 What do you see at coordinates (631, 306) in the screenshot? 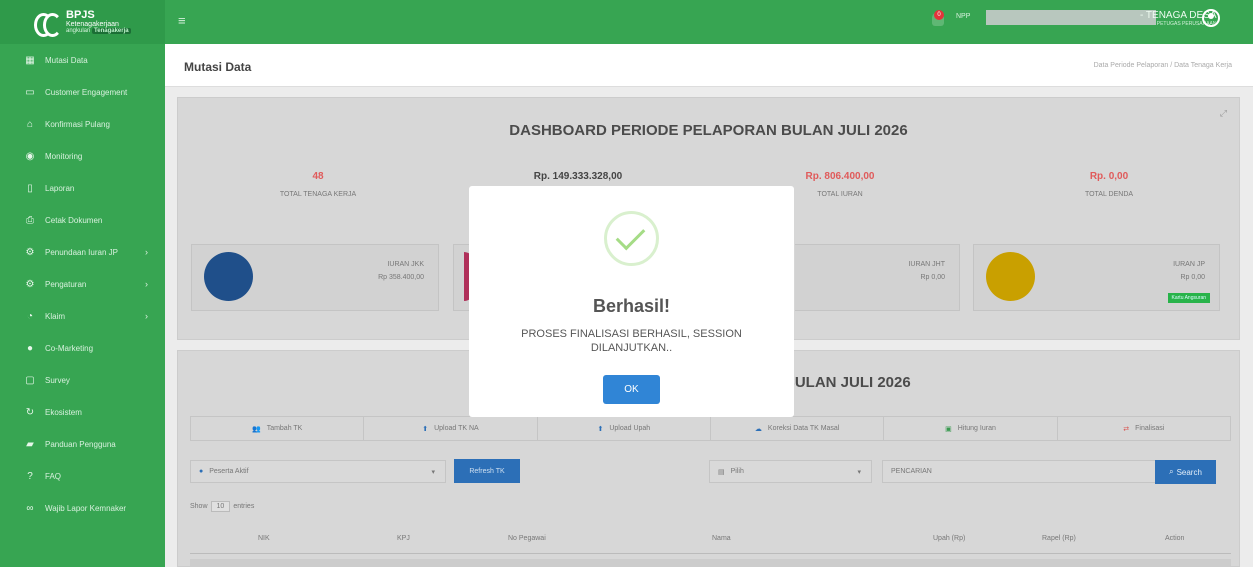
I see `modal-title: Berhasil!` at bounding box center [631, 306].